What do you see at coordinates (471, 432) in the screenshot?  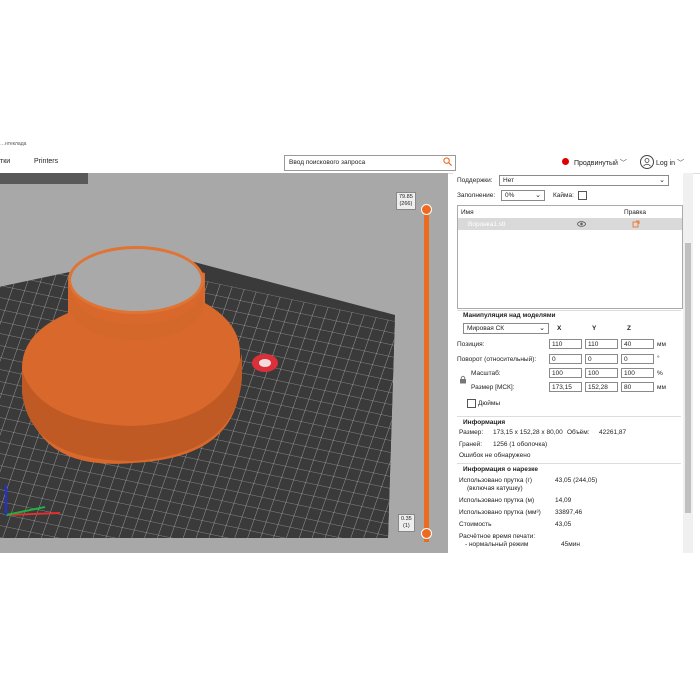 I see `info-size-label: Размер:` at bounding box center [471, 432].